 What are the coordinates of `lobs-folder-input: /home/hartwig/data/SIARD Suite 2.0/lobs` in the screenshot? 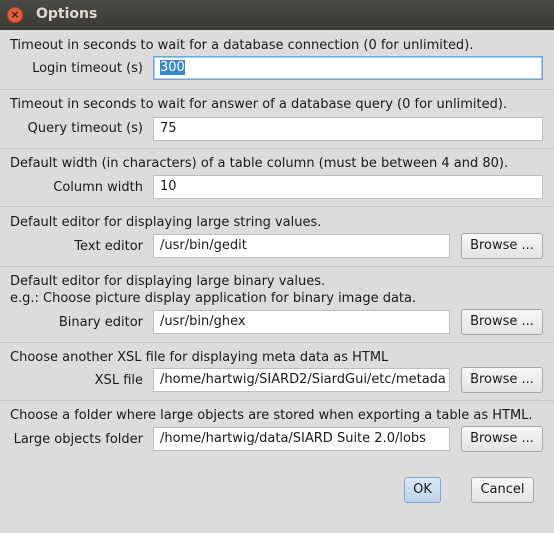 It's located at (301, 439).